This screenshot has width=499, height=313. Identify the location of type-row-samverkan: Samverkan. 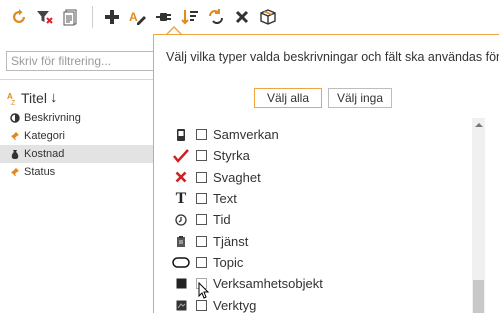
(322, 134).